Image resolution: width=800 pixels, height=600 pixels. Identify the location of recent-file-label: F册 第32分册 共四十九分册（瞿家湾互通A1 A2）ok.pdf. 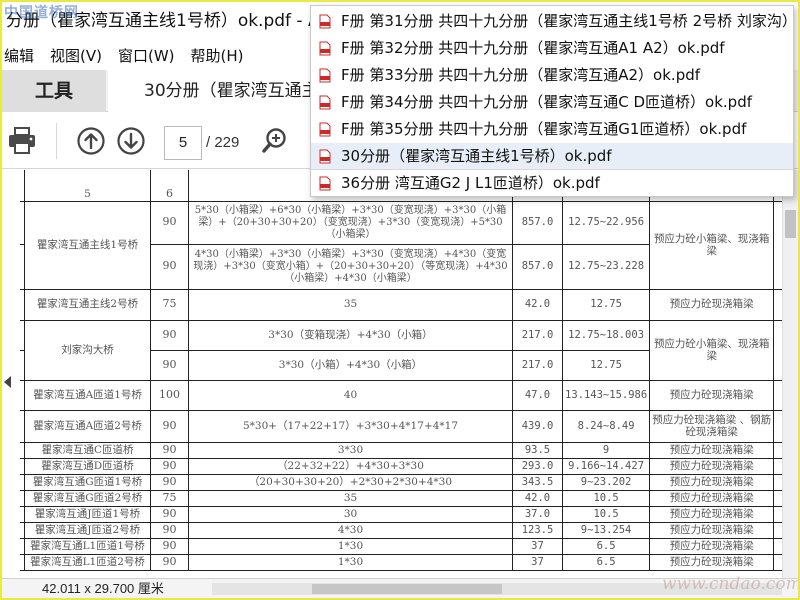
(533, 48).